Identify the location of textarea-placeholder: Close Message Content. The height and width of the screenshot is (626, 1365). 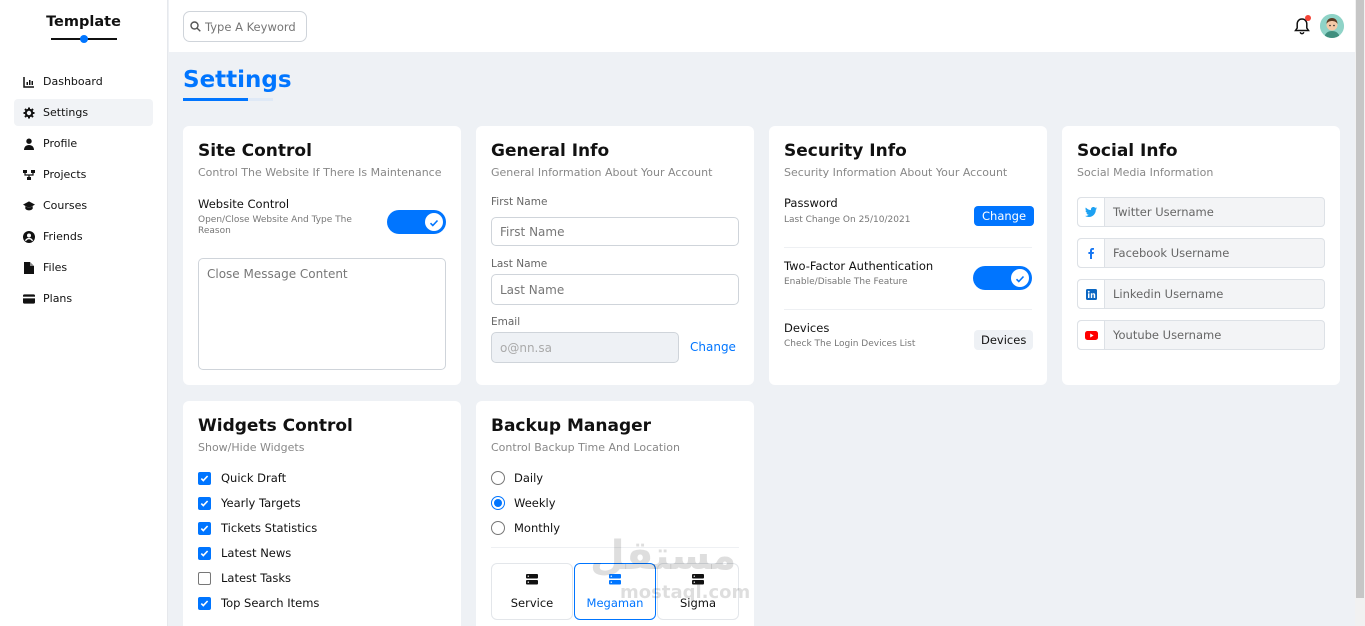
(277, 274).